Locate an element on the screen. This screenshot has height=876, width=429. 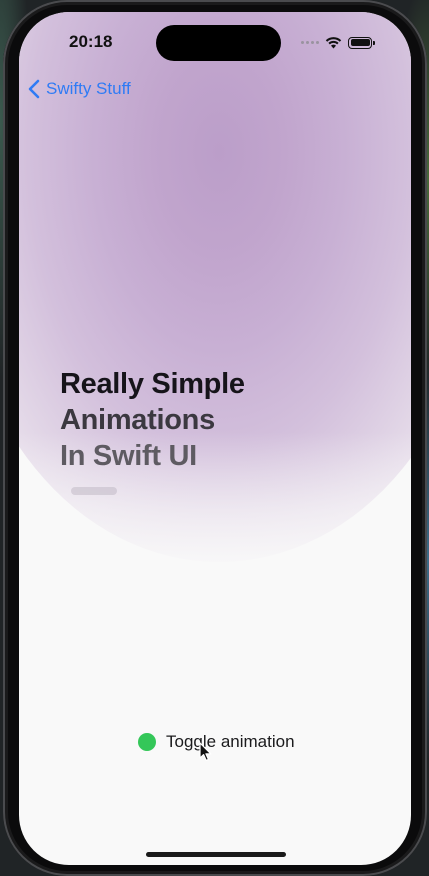
cellular-signal-icon is located at coordinates (310, 42).